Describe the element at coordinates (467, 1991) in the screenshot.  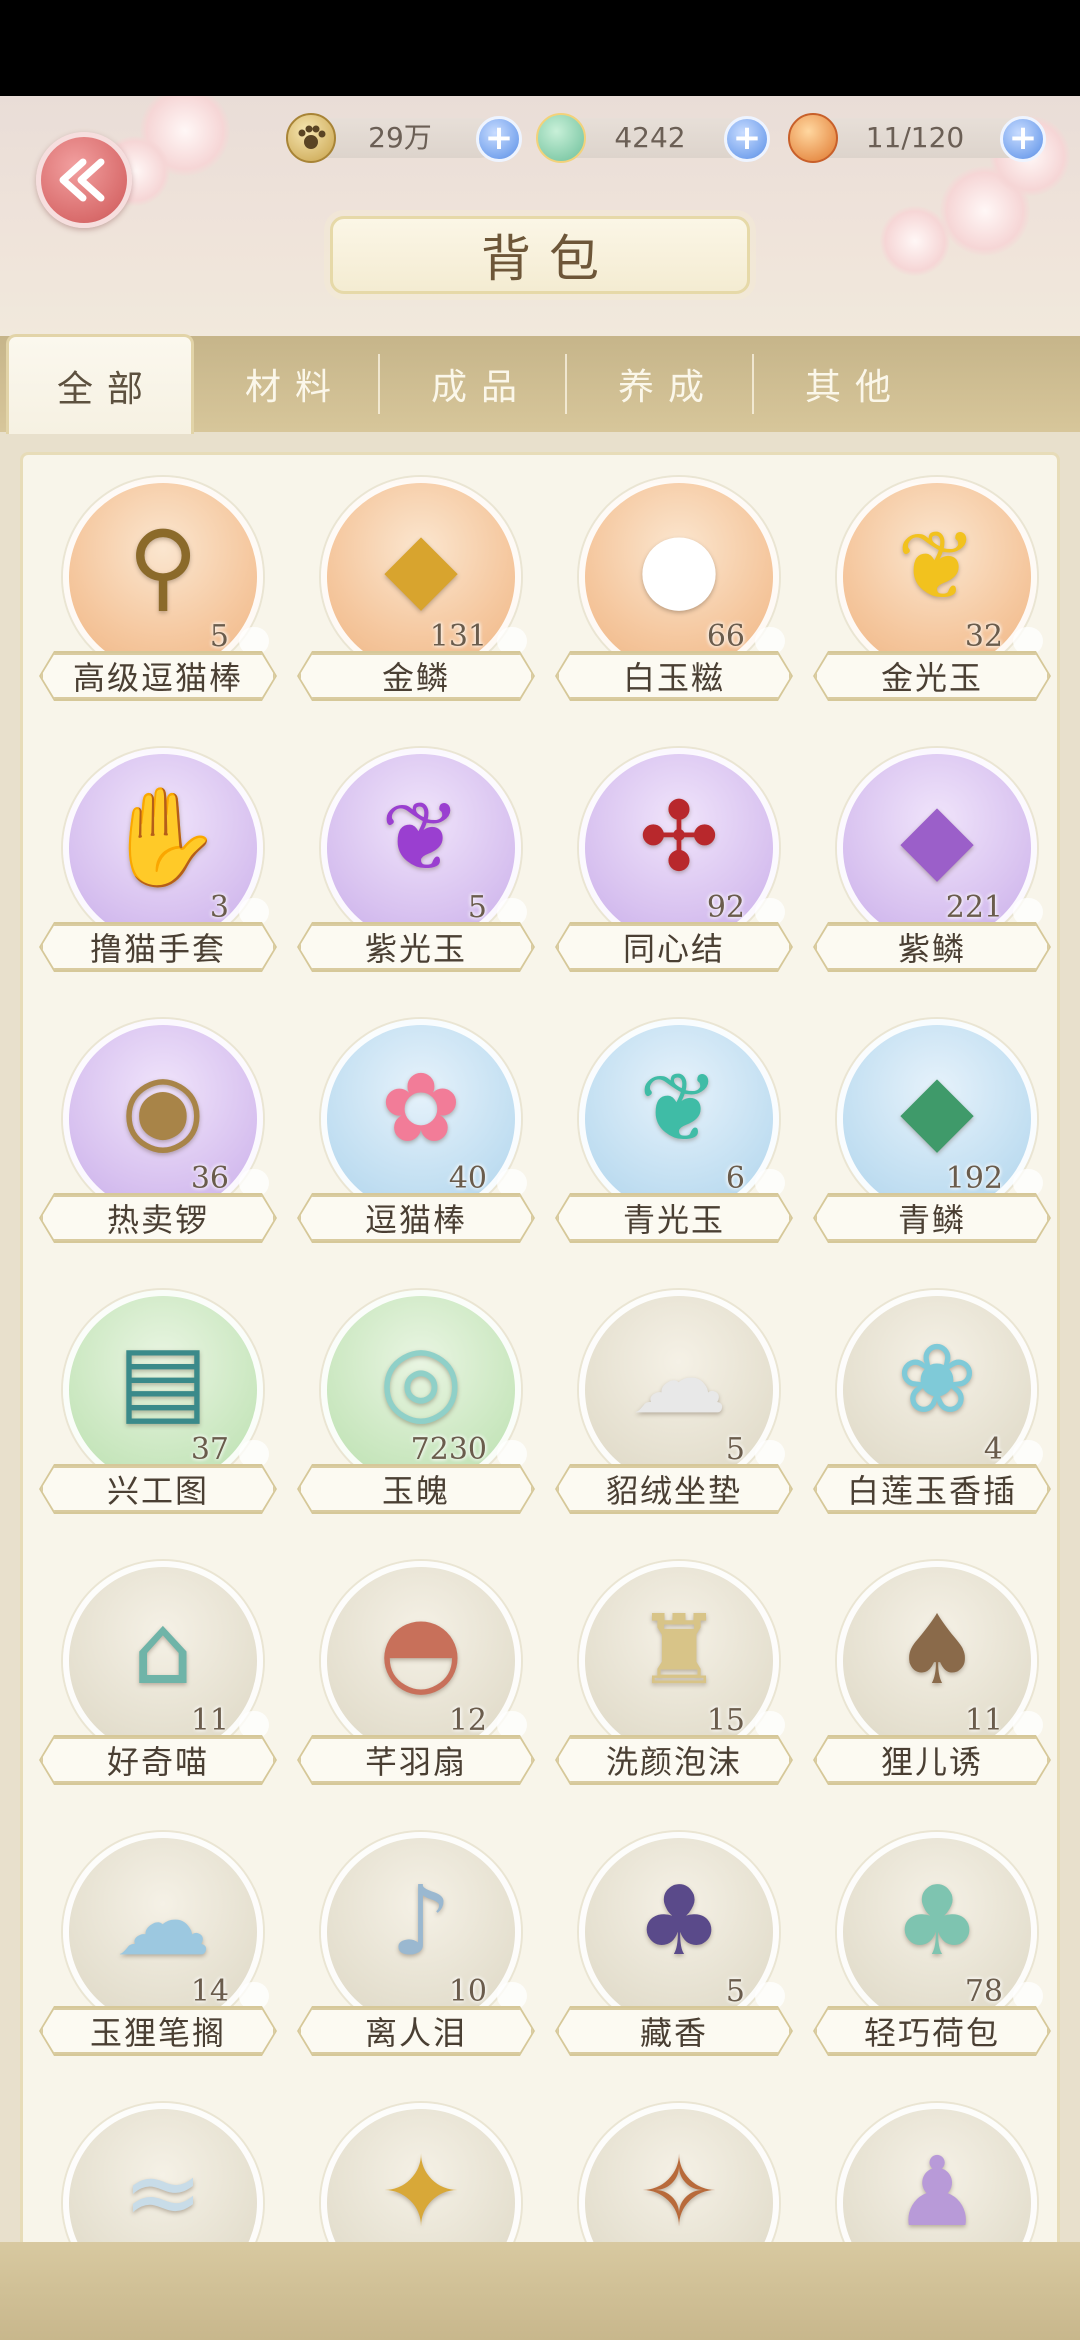
I see `item-count: 10` at that location.